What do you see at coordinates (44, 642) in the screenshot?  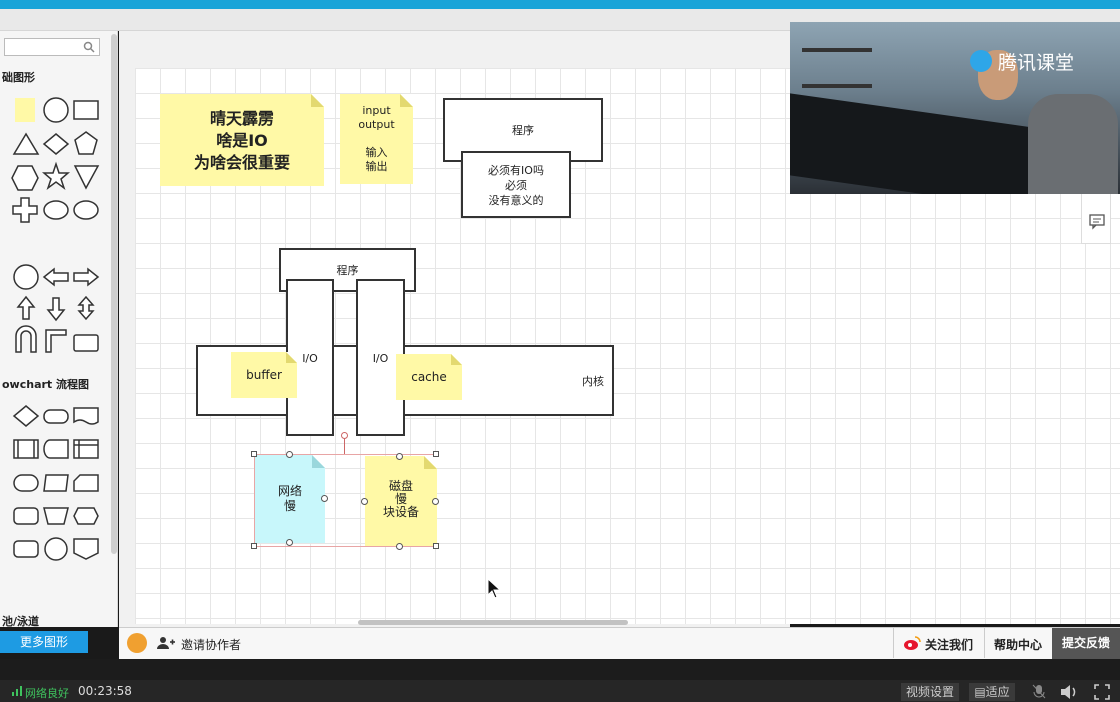 I see `more-shapes-button: 更多图形` at bounding box center [44, 642].